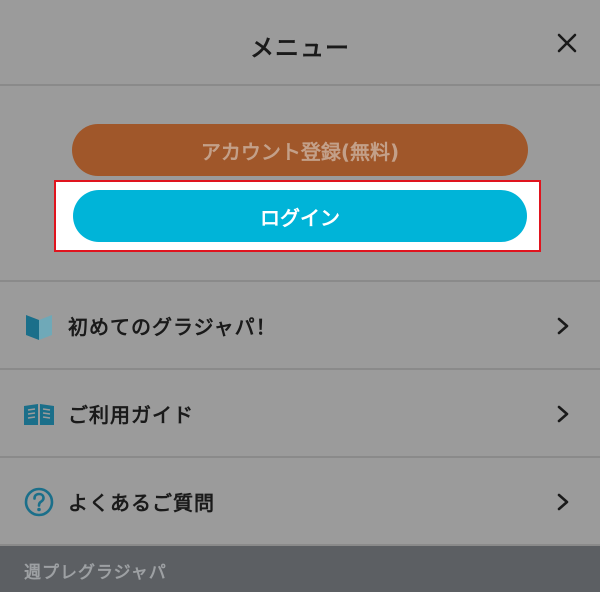 Image resolution: width=600 pixels, height=592 pixels. What do you see at coordinates (39, 414) in the screenshot?
I see `book-icon` at bounding box center [39, 414].